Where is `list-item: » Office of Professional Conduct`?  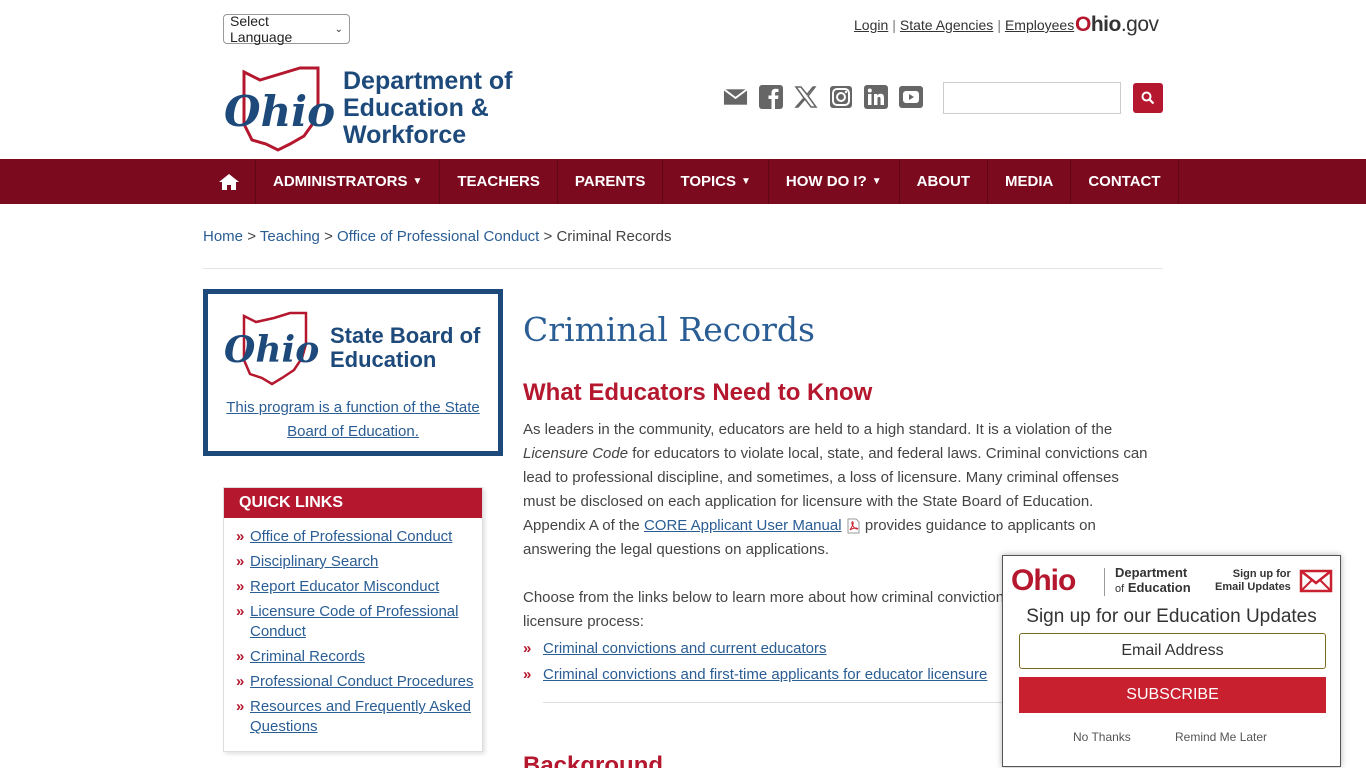
list-item: » Office of Professional Conduct is located at coordinates (355, 537).